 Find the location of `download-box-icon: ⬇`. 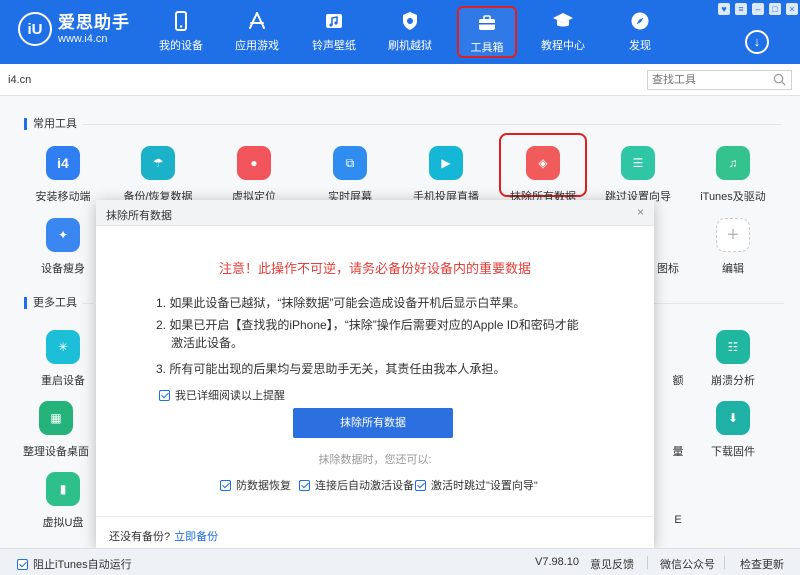

download-box-icon: ⬇ is located at coordinates (733, 418).